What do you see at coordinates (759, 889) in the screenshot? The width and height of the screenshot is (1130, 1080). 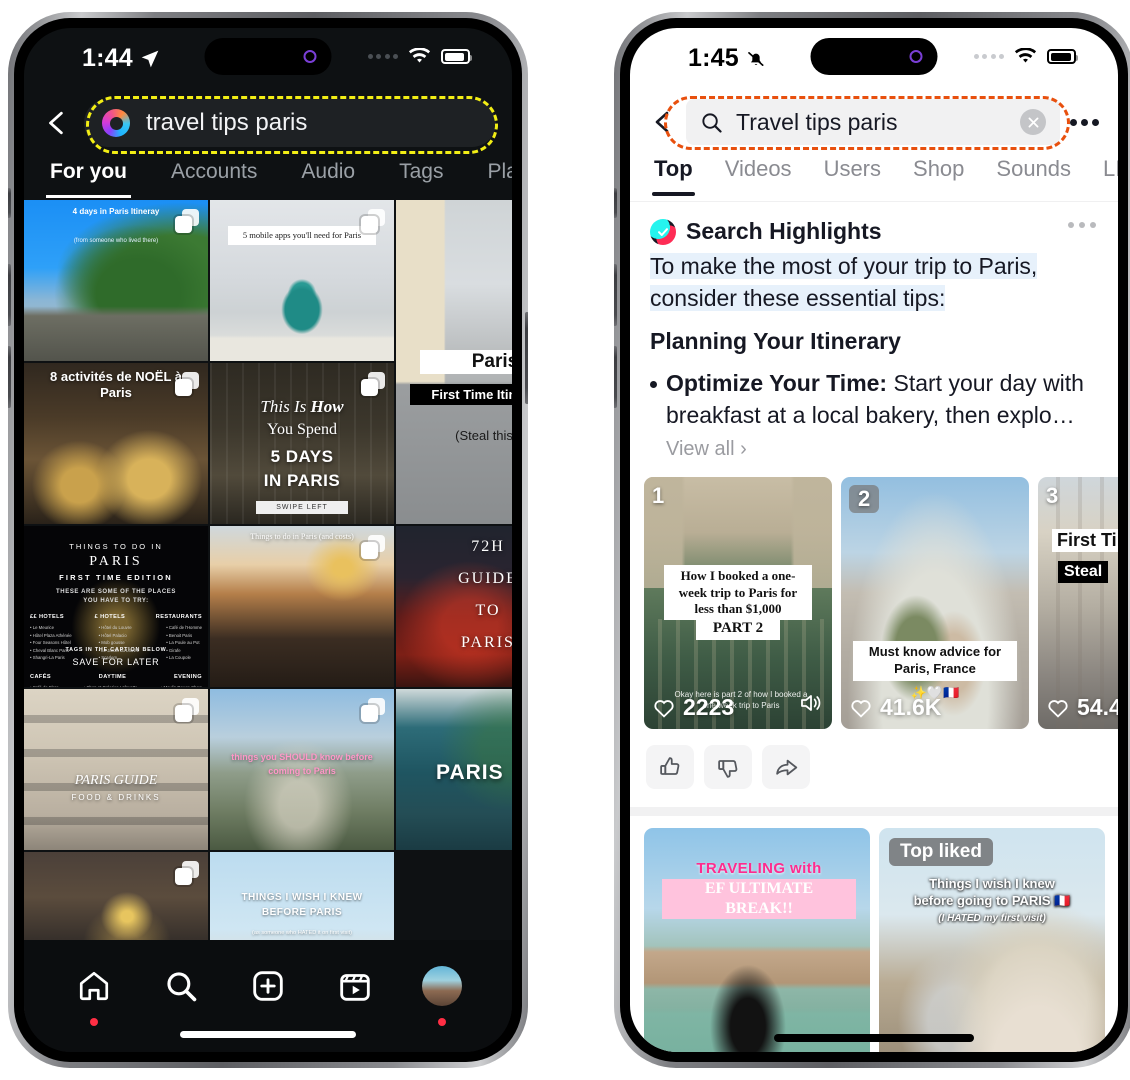 I see `feed-title-line2: EF ULTIMATE` at bounding box center [759, 889].